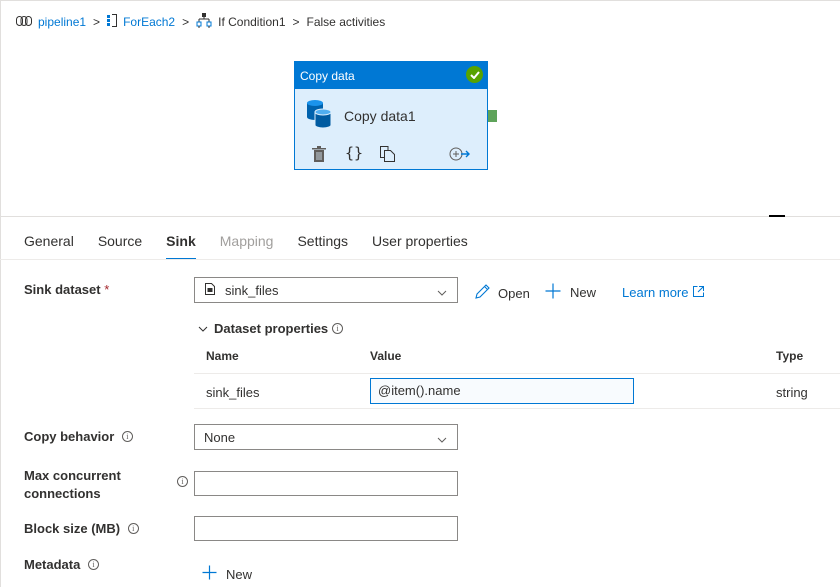 Image resolution: width=840 pixels, height=587 pixels. What do you see at coordinates (319, 155) in the screenshot?
I see `delete-icon` at bounding box center [319, 155].